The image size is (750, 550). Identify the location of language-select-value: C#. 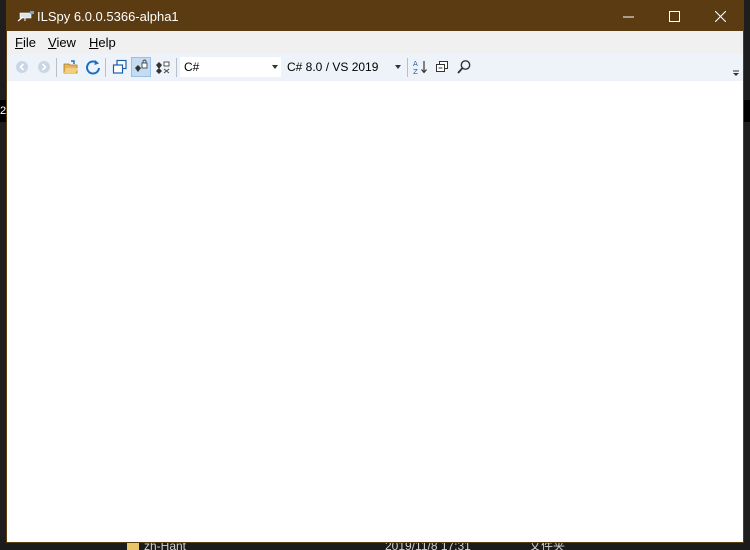
(192, 67).